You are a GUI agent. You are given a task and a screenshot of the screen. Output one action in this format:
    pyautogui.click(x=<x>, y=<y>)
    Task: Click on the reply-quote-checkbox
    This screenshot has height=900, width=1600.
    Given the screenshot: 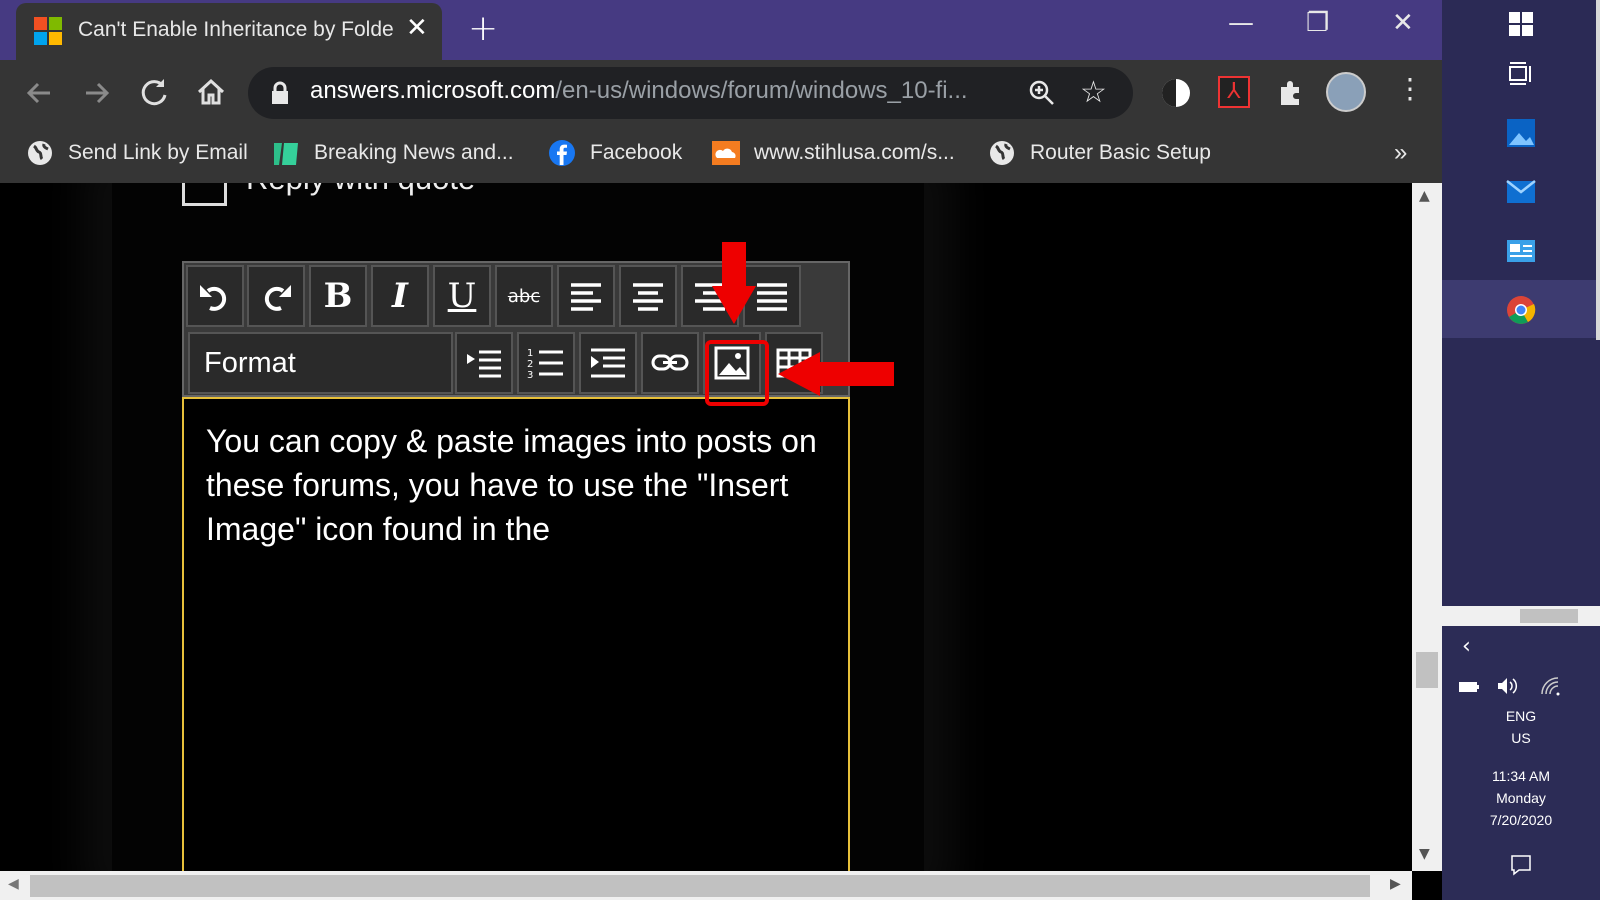 What is the action you would take?
    pyautogui.click(x=204, y=194)
    